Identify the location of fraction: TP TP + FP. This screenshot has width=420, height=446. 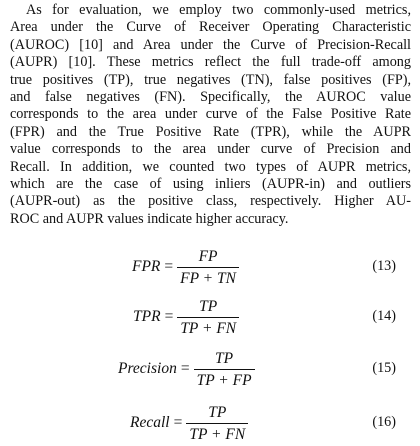
(224, 369).